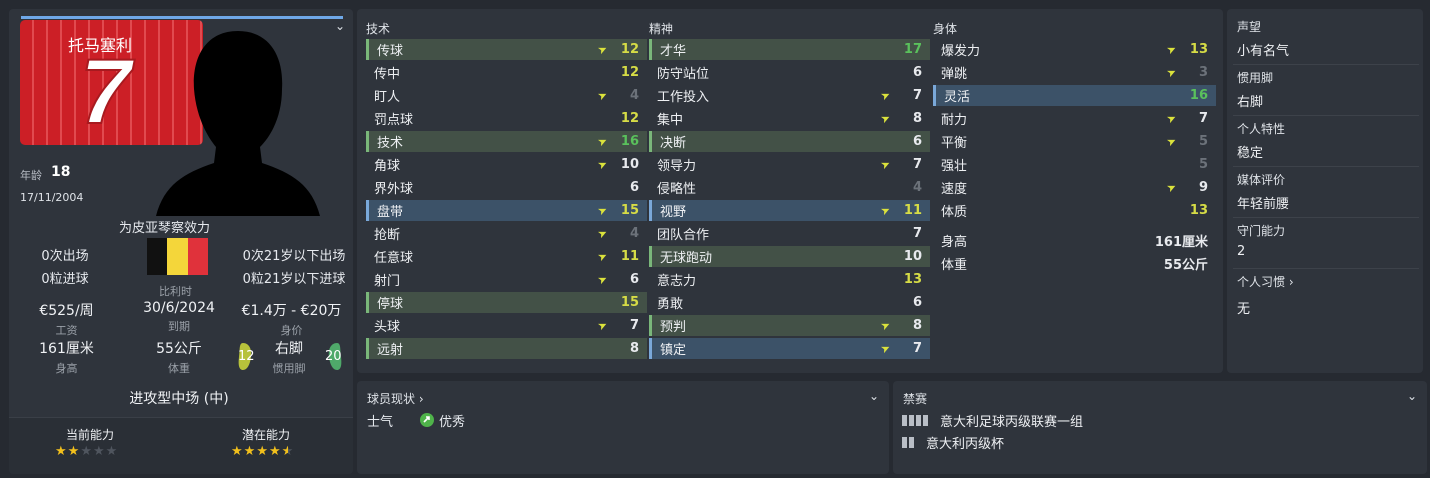 This screenshot has width=1430, height=478. I want to click on attribute-name: 耐力, so click(954, 120).